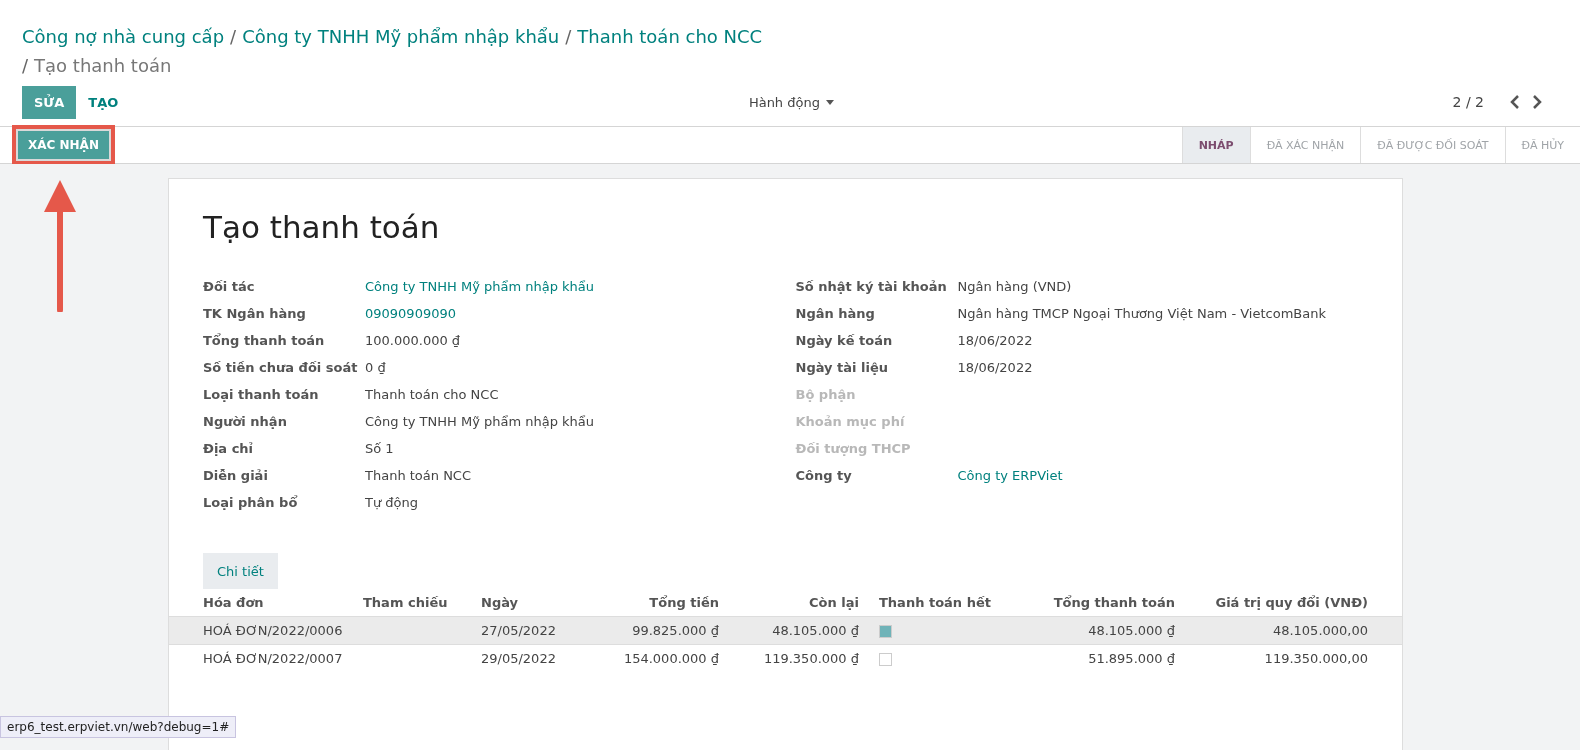 This screenshot has height=750, width=1580. I want to click on table-cell-text: 154.000.000 ₫, so click(671, 659).